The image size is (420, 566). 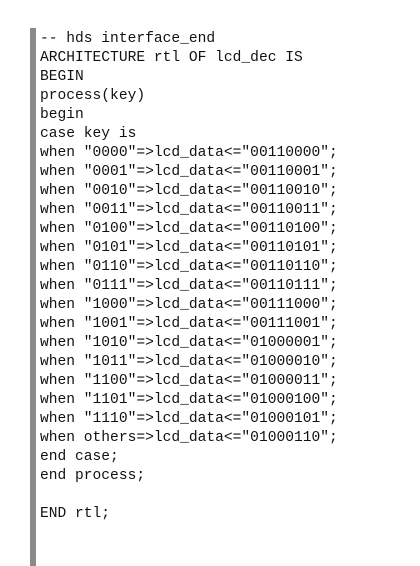 I want to click on code-line: end process;, so click(x=93, y=476).